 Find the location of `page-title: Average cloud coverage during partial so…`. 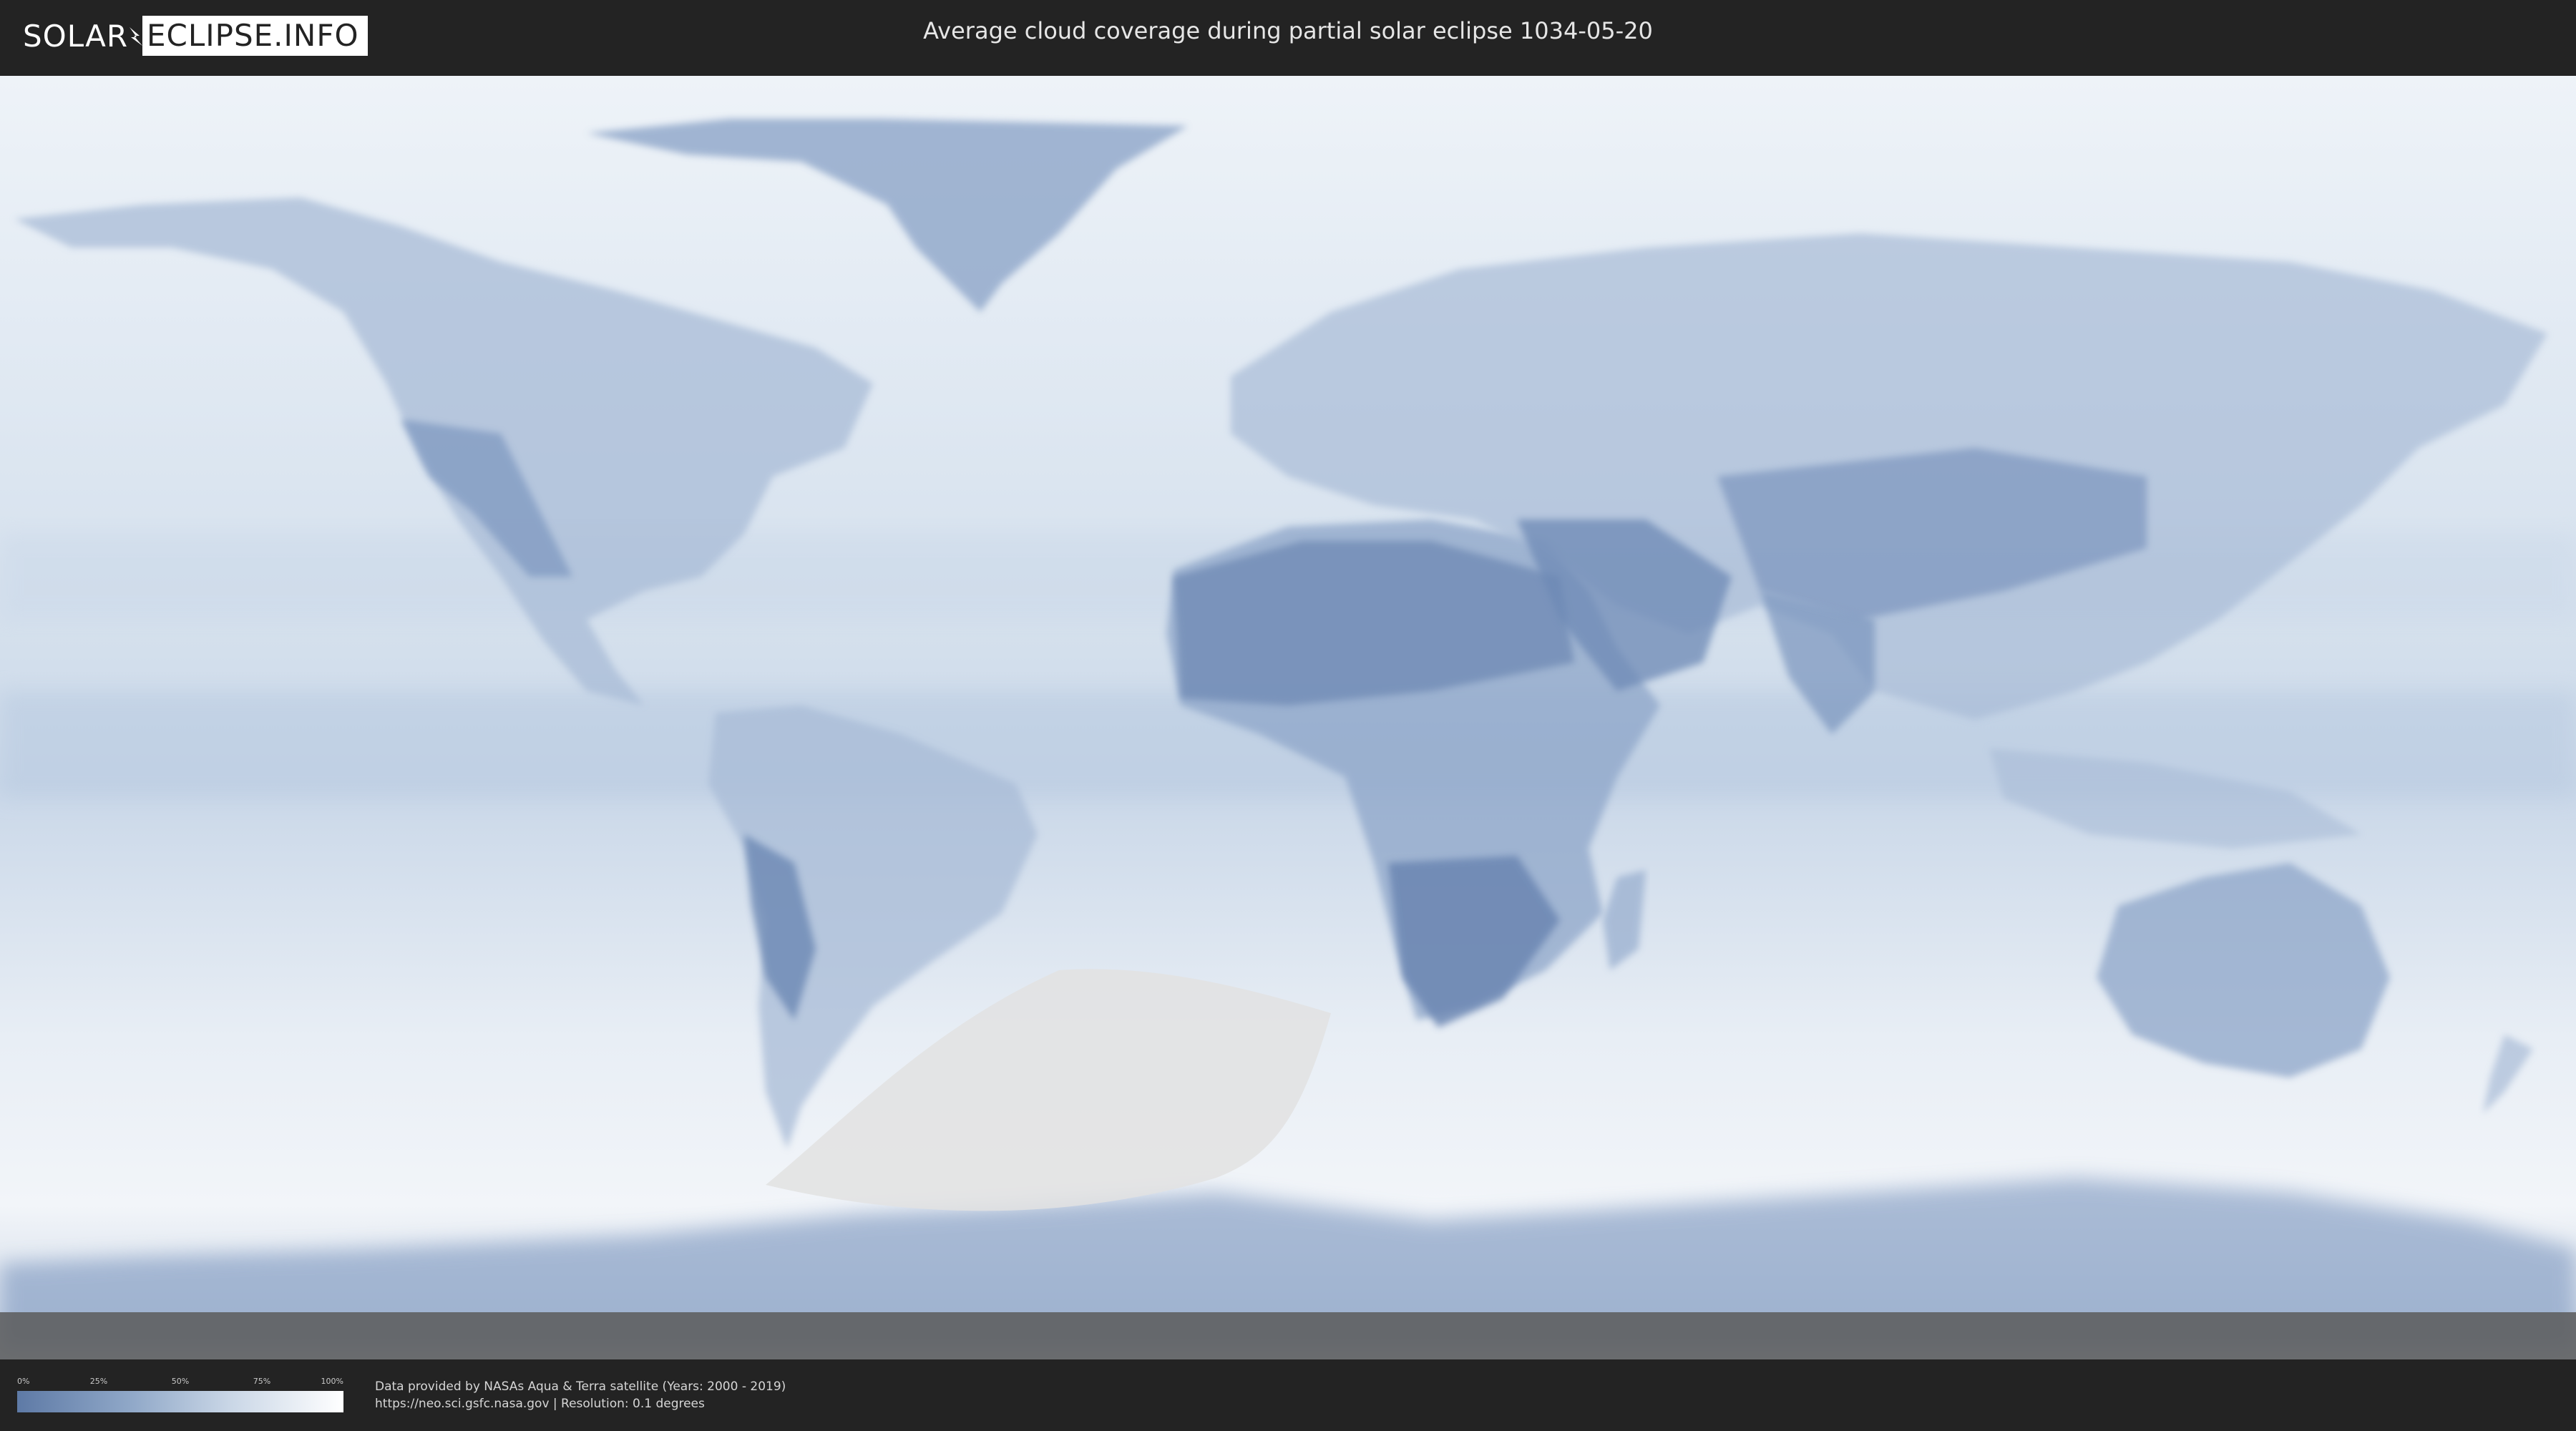

page-title: Average cloud coverage during partial so… is located at coordinates (1288, 31).